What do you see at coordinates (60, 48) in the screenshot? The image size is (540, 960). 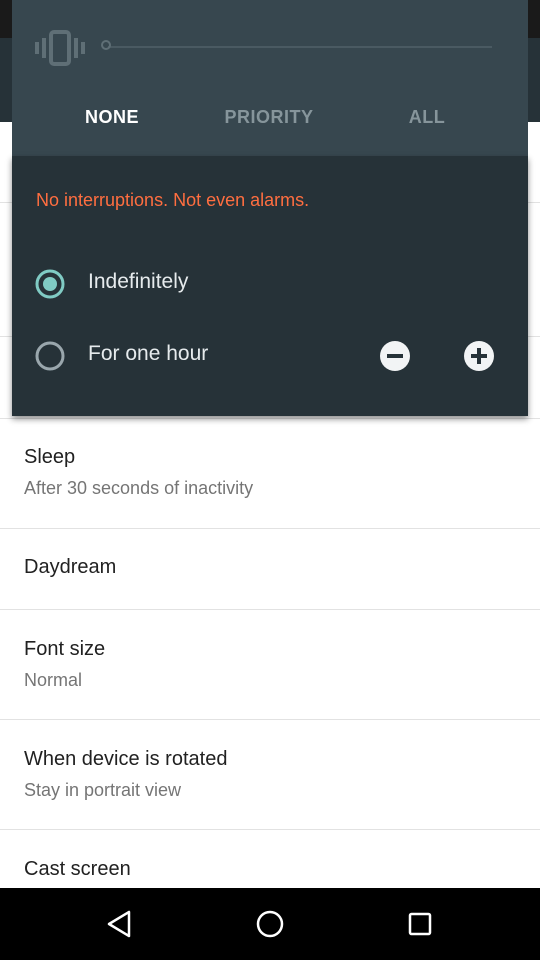 I see `vibrate-icon` at bounding box center [60, 48].